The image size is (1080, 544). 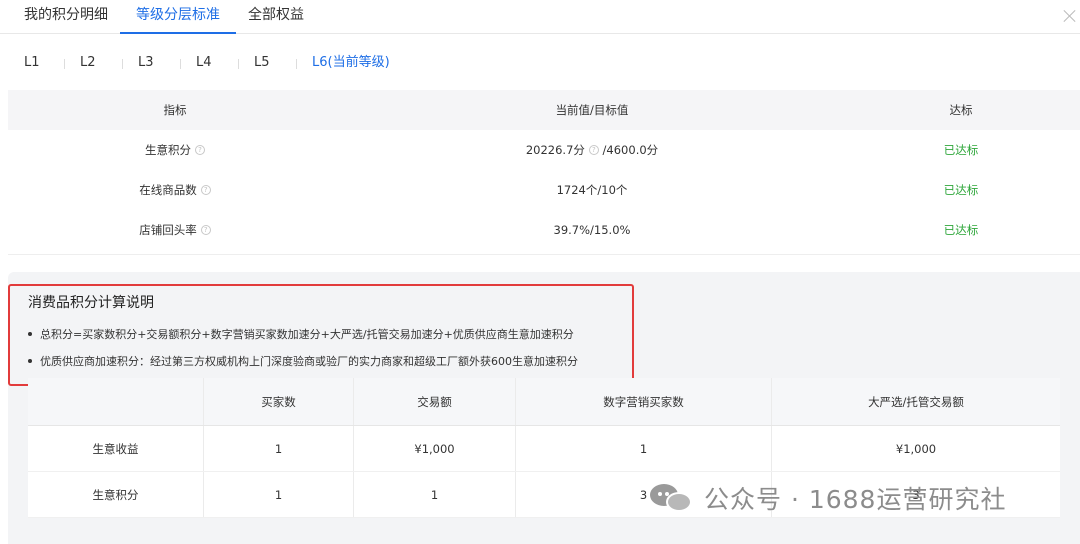 I want to click on watermark-text: 公众号 · 1688运营研究社, so click(x=855, y=499).